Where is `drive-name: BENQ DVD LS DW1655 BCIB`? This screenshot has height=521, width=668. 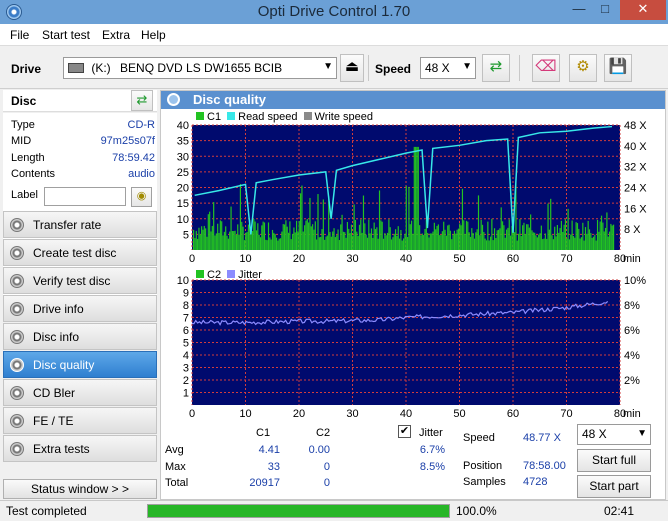 drive-name: BENQ DVD LS DW1655 BCIB is located at coordinates (201, 68).